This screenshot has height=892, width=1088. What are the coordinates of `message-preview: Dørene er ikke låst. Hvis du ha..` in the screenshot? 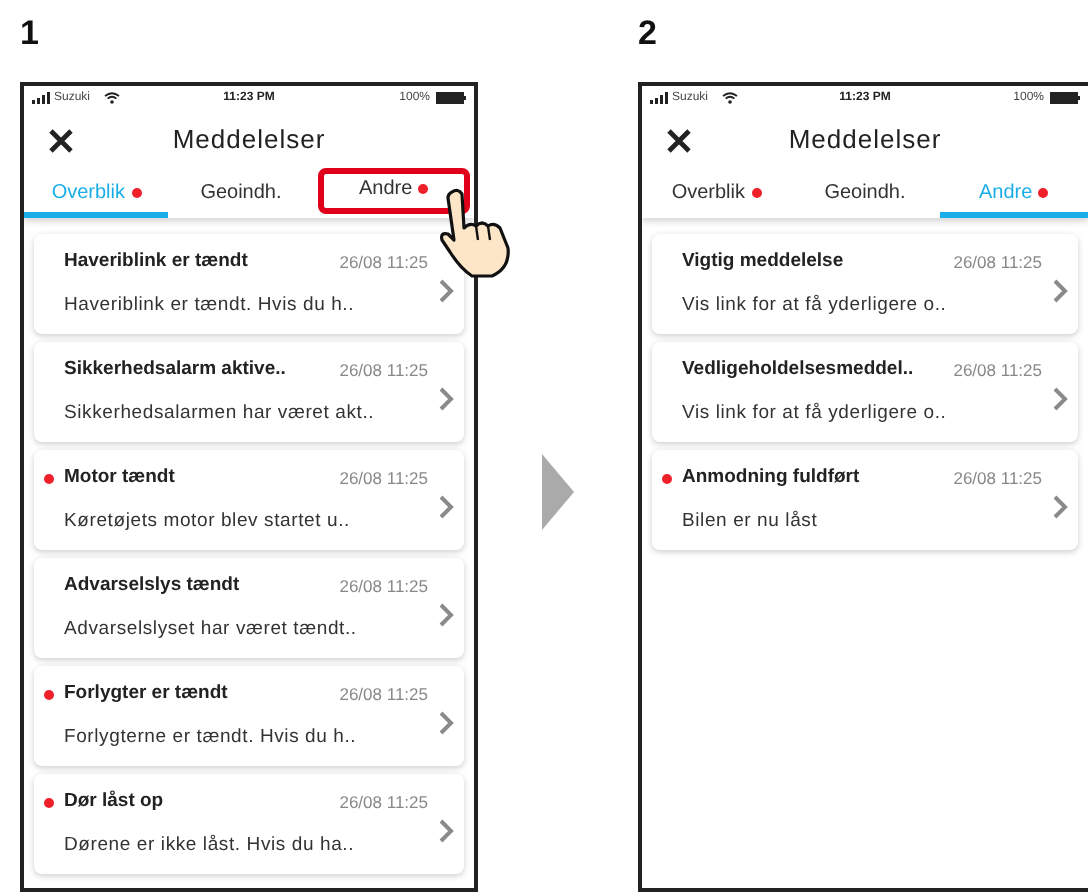 It's located at (210, 845).